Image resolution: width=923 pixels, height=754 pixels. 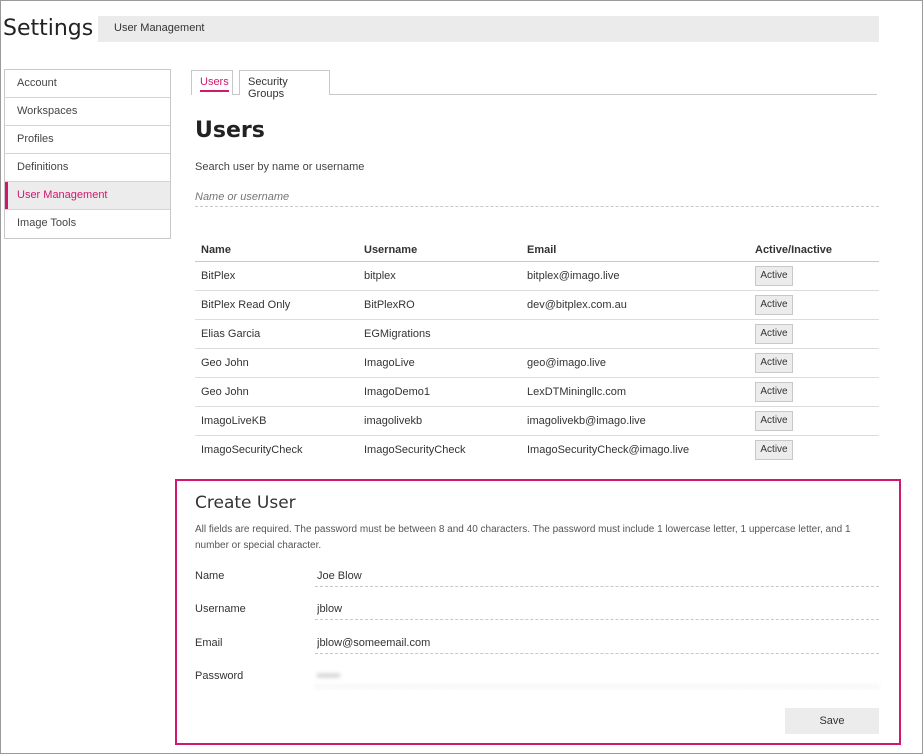 I want to click on tab-bar: Users Security Groups, so click(x=534, y=85).